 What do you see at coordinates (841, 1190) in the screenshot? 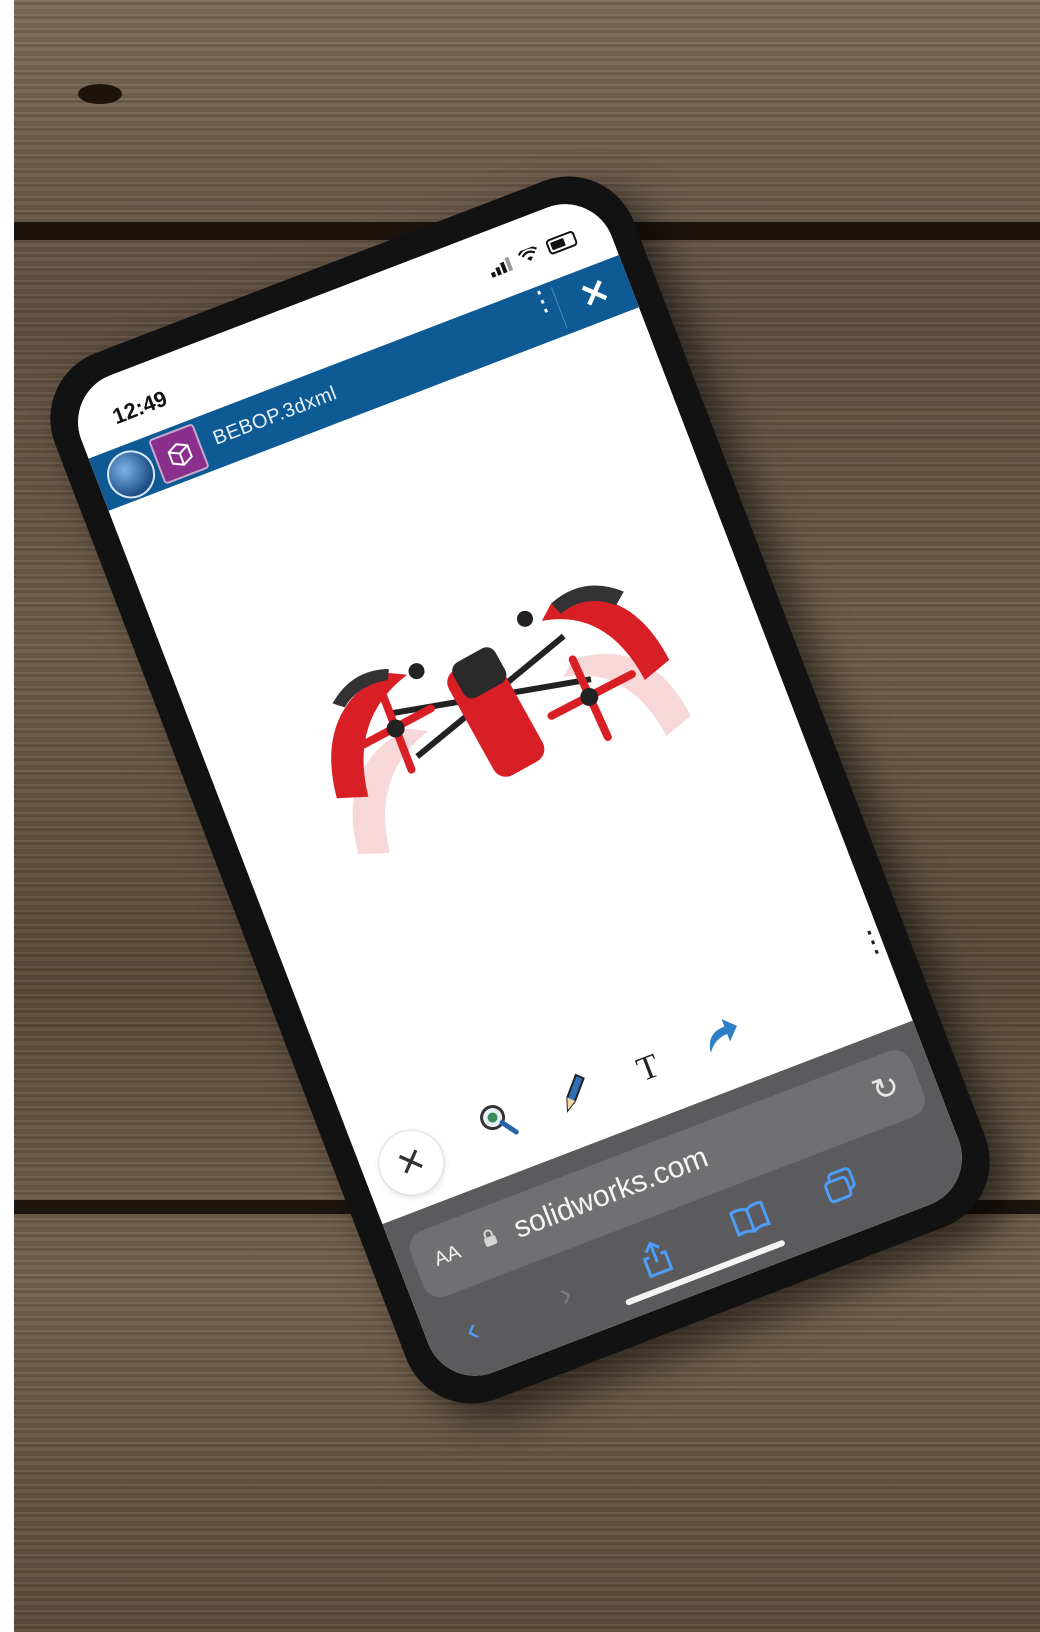
I see `tabs-icon` at bounding box center [841, 1190].